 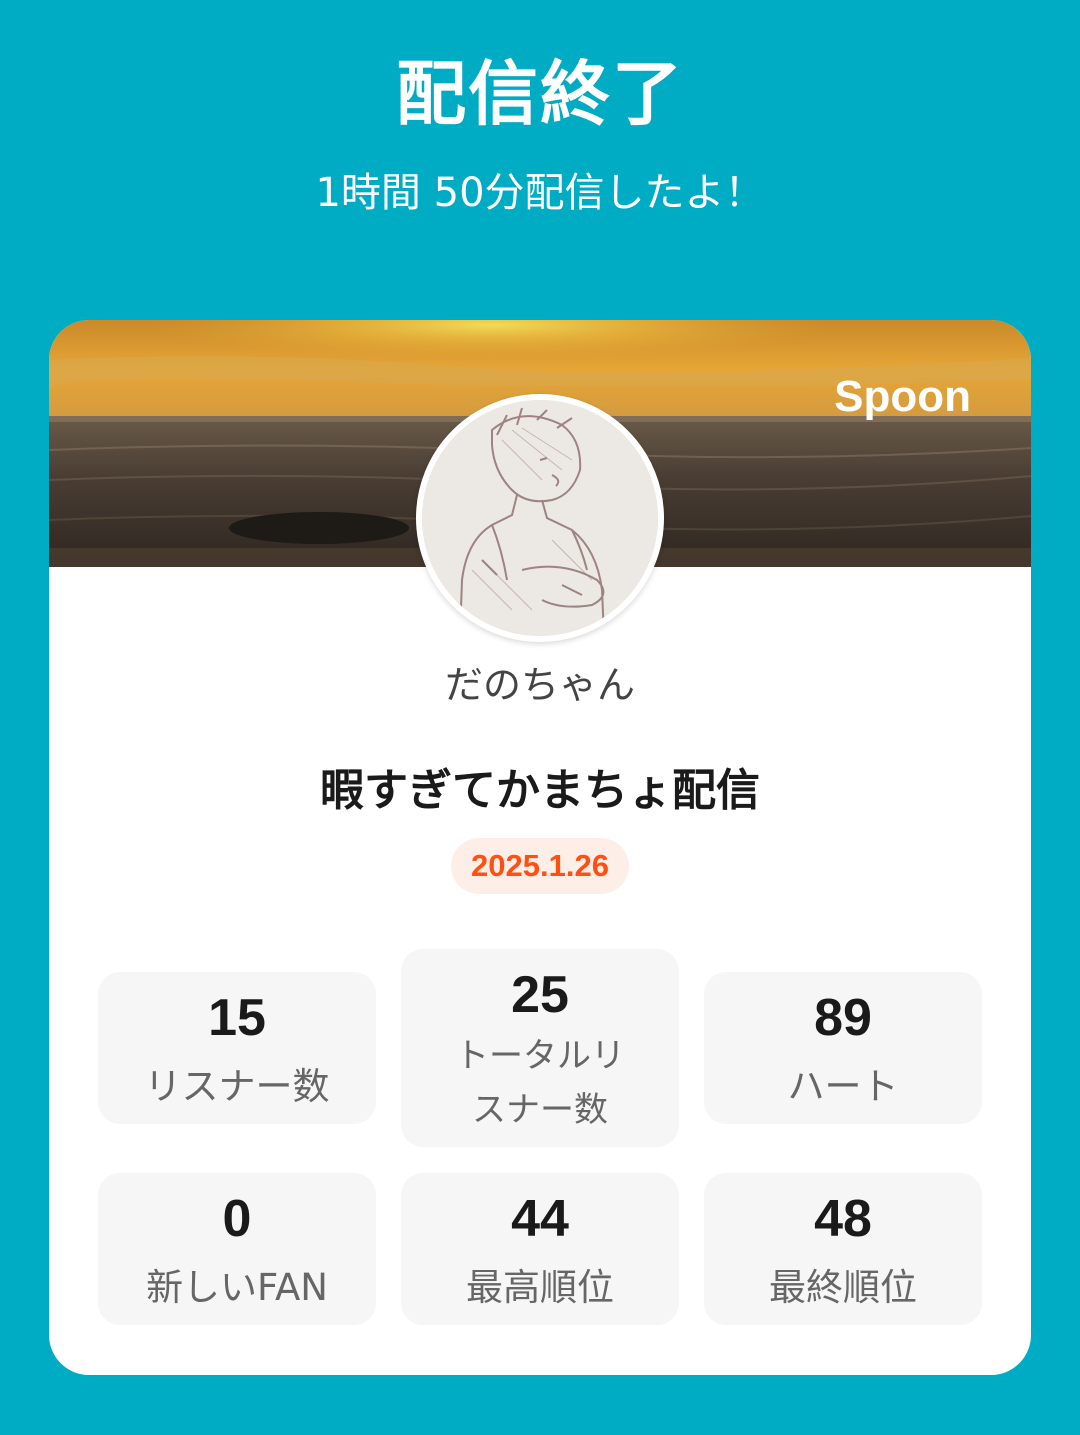 I want to click on stat-value: 89, so click(x=843, y=1018).